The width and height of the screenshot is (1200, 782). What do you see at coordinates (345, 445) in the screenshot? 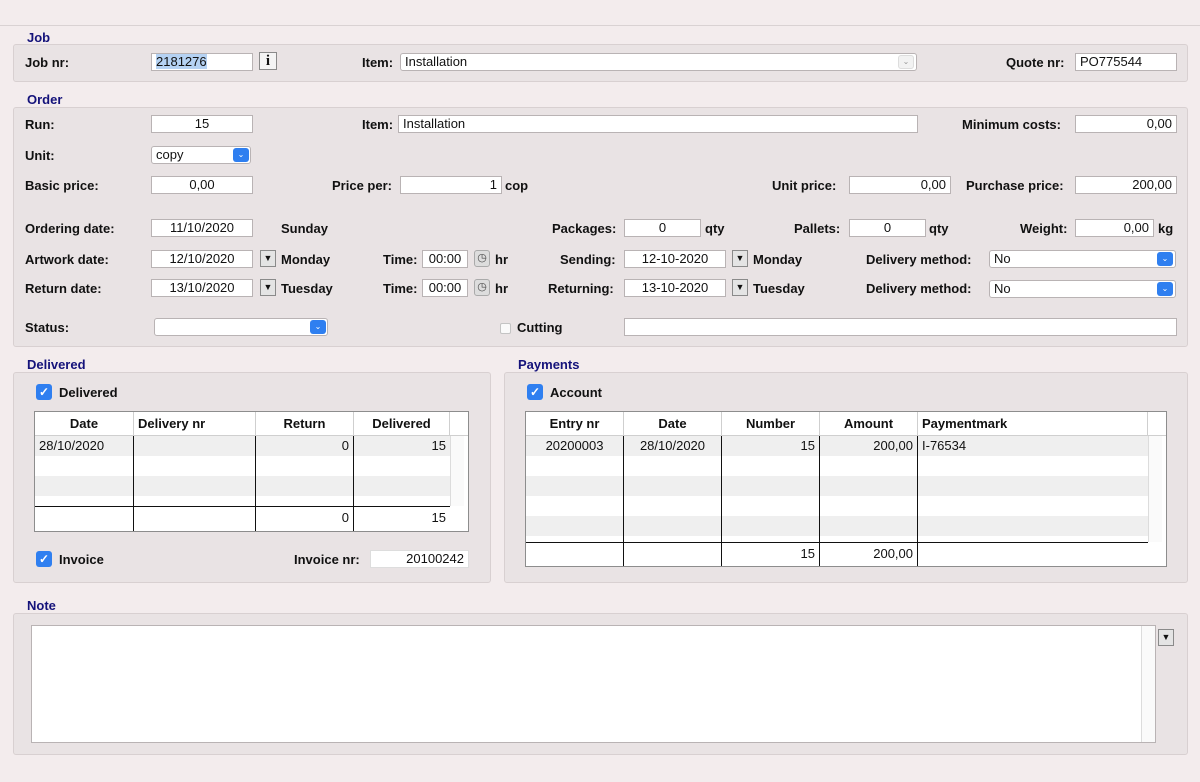
I see `delivered-row-return: 0` at bounding box center [345, 445].